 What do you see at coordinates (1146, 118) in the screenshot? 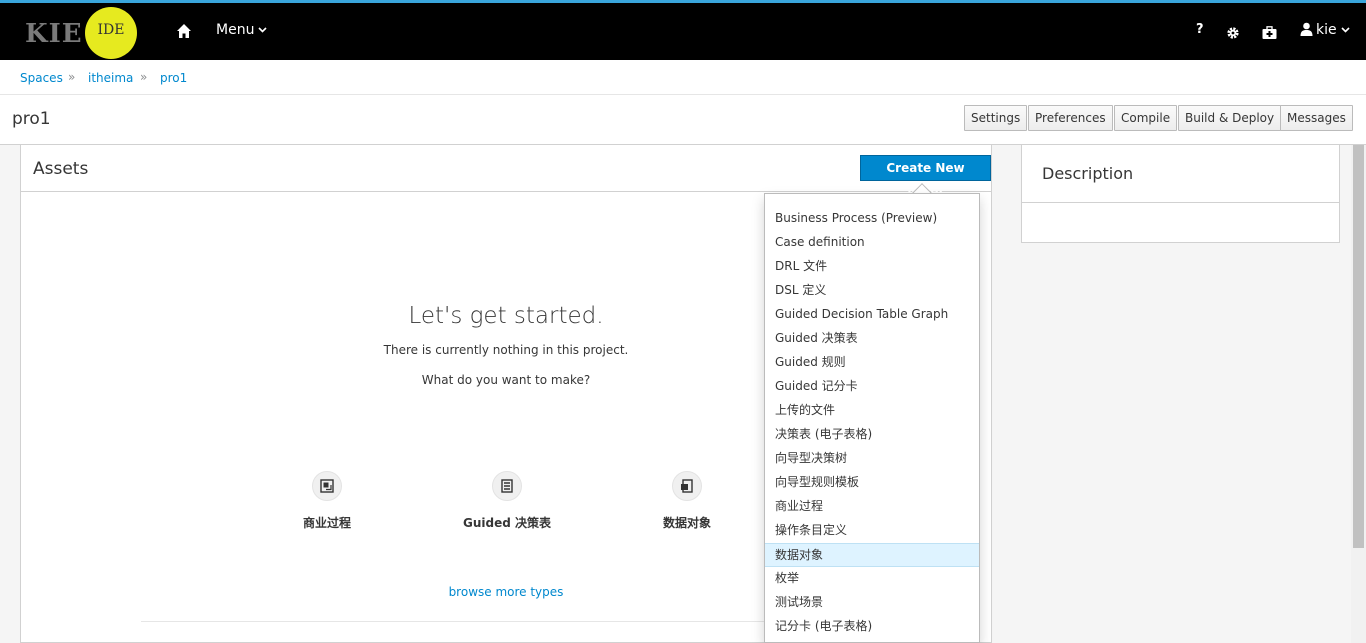
I see `compile-button: Compile` at bounding box center [1146, 118].